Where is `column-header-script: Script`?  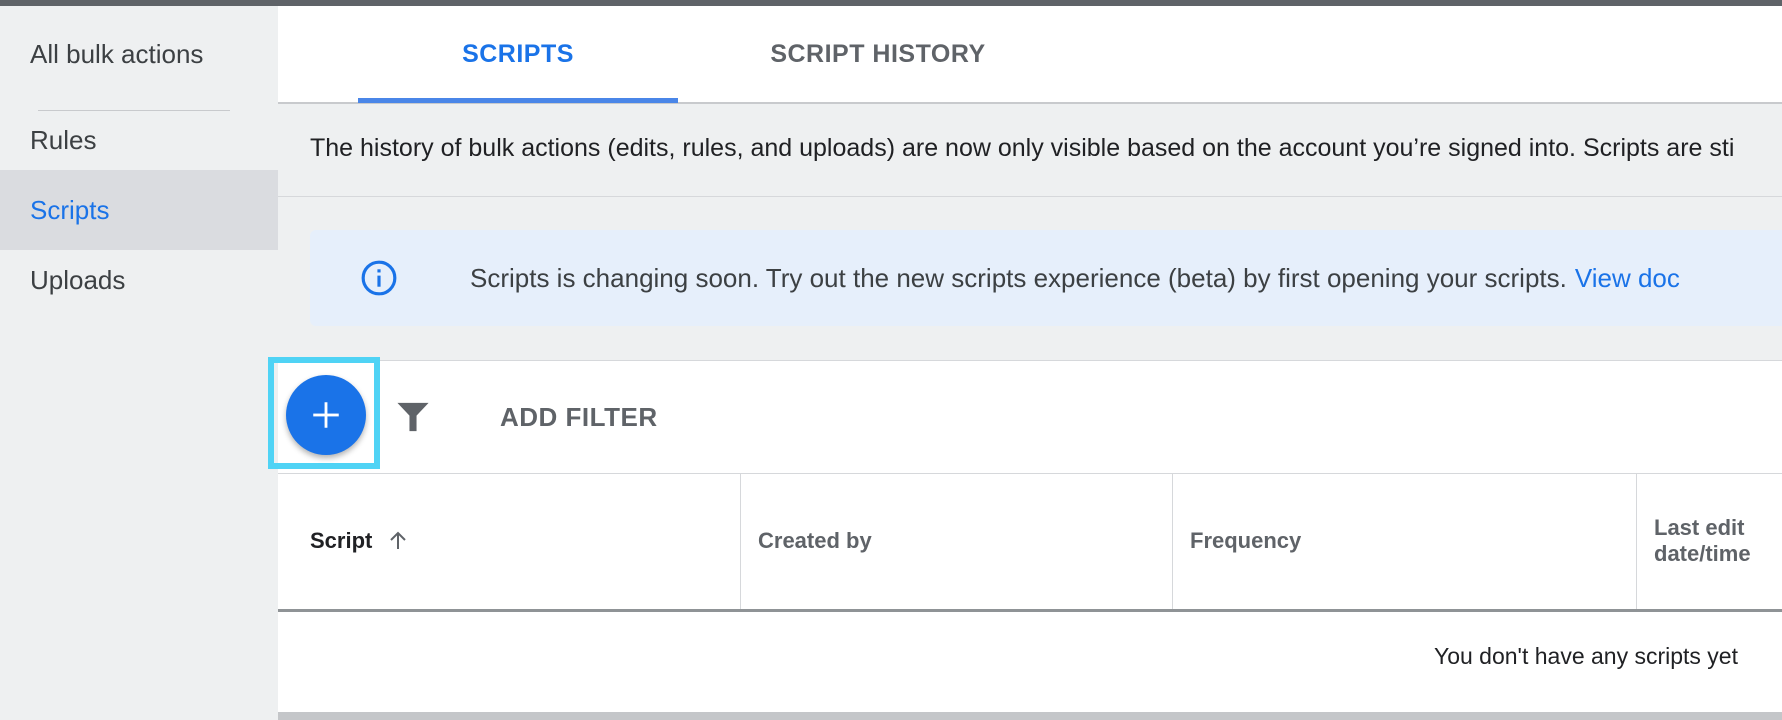
column-header-script: Script is located at coordinates (510, 541).